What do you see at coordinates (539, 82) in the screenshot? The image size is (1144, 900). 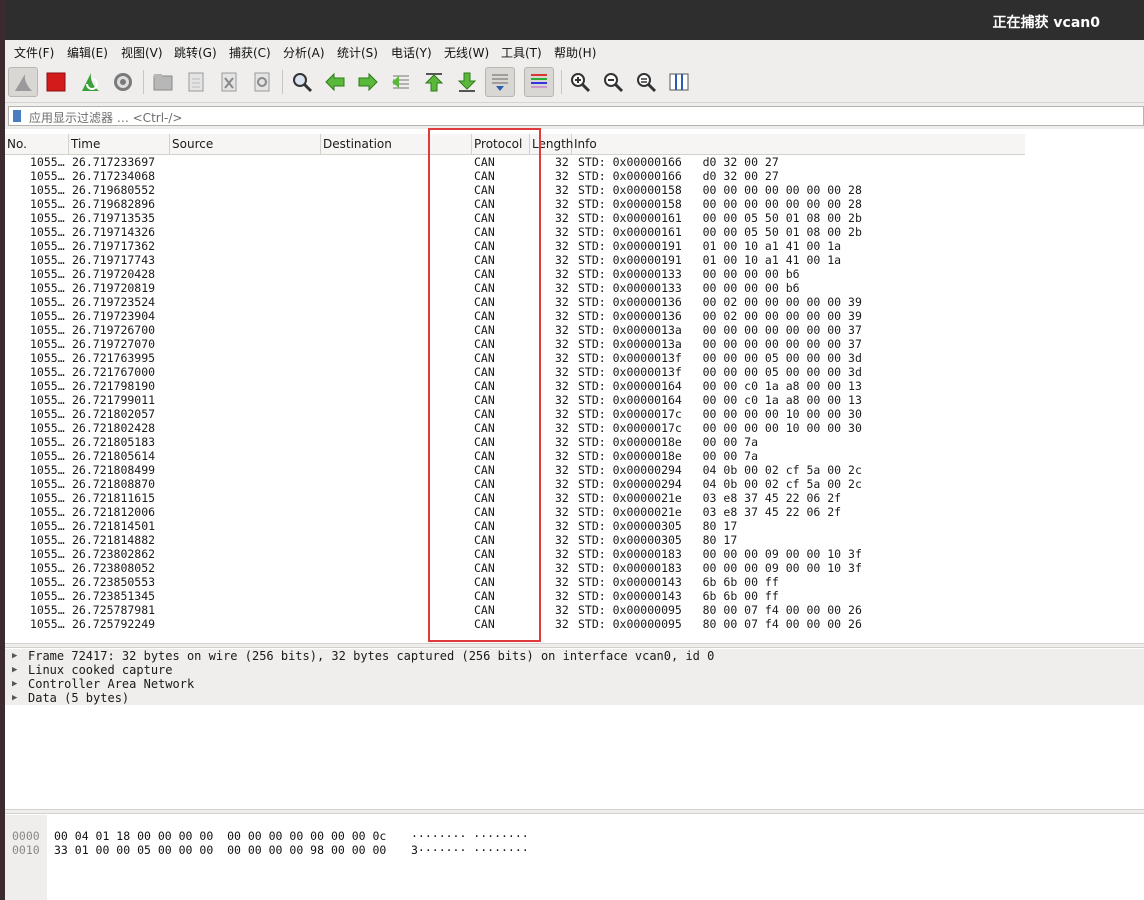 I see `colorize-button` at bounding box center [539, 82].